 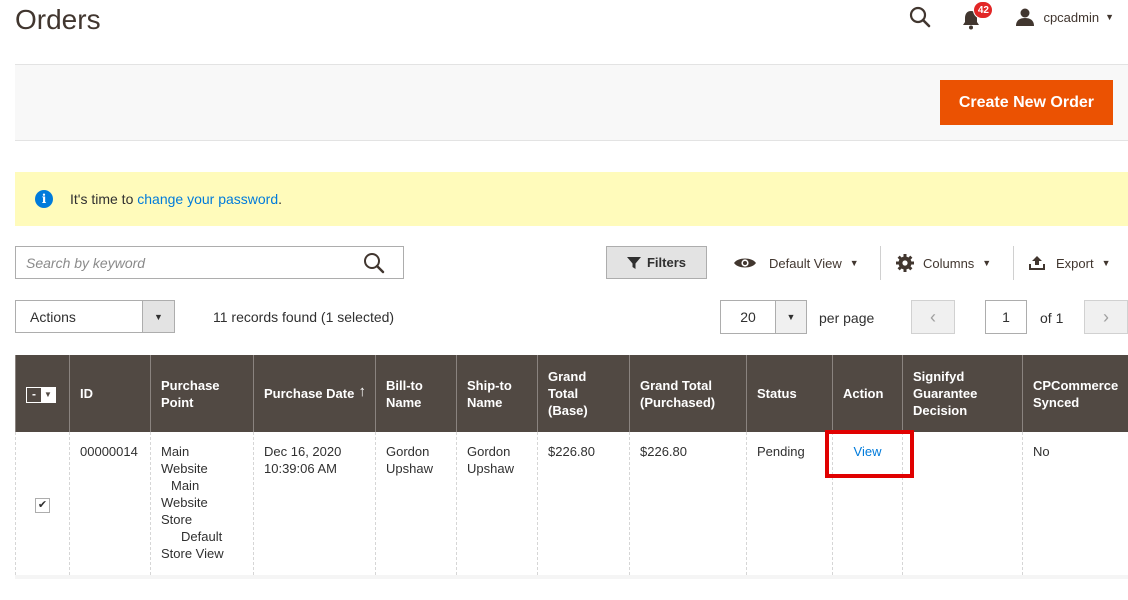 I want to click on row-checkbox: ✔, so click(x=42, y=505).